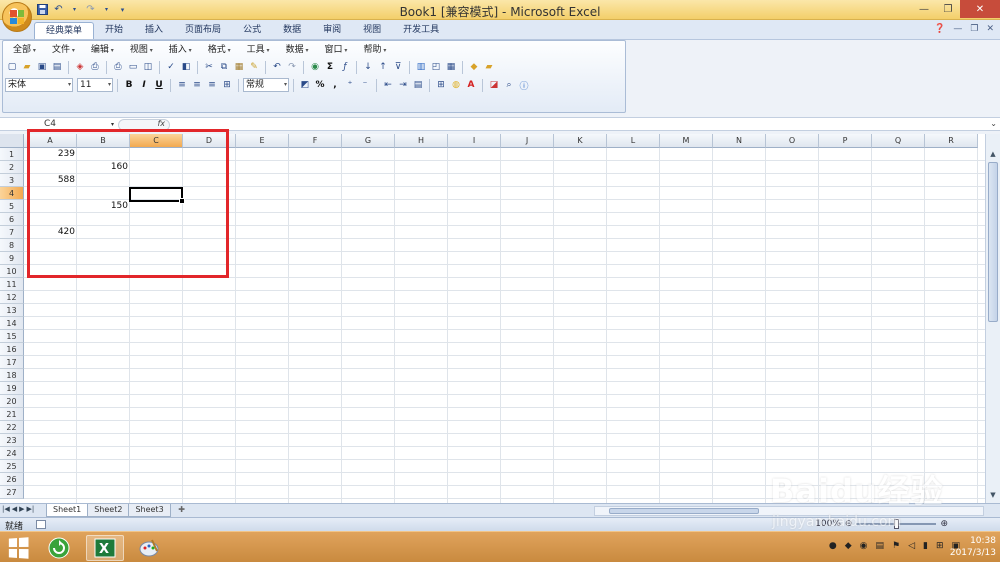 Image resolution: width=1000 pixels, height=562 pixels. Describe the element at coordinates (129, 85) in the screenshot. I see `bold-button: B` at that location.